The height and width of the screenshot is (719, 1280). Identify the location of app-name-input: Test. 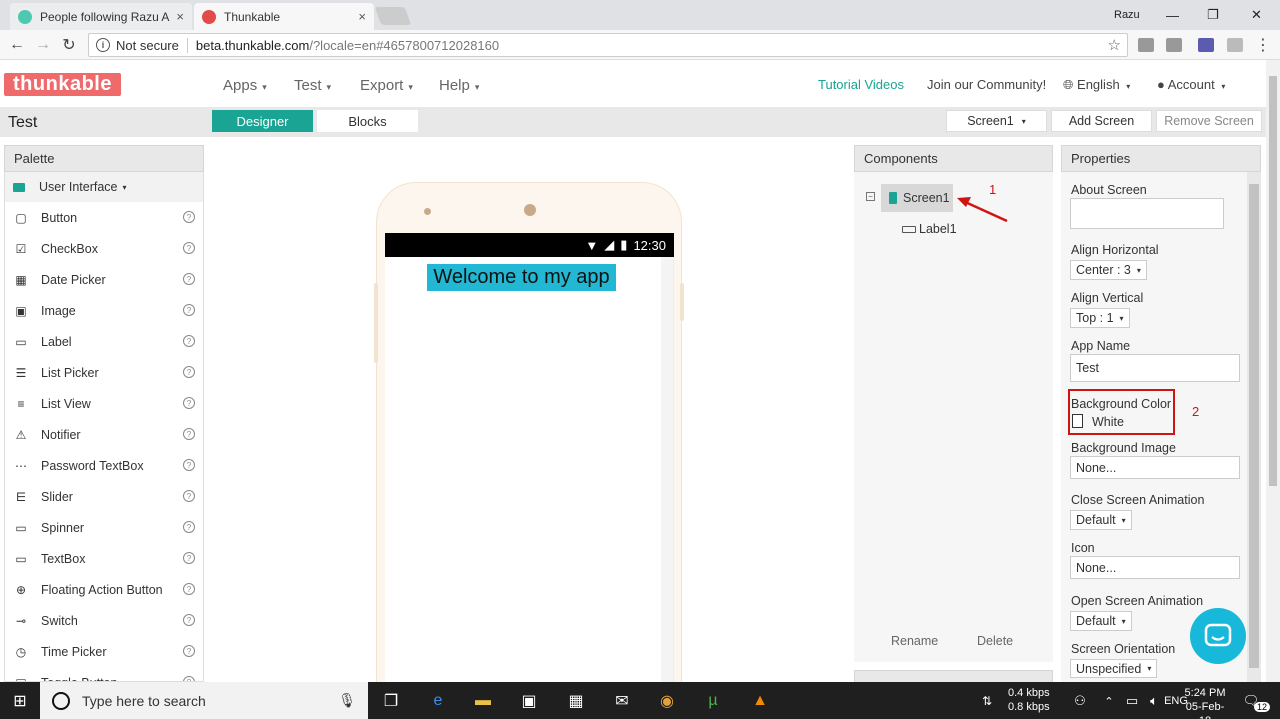
(1155, 368).